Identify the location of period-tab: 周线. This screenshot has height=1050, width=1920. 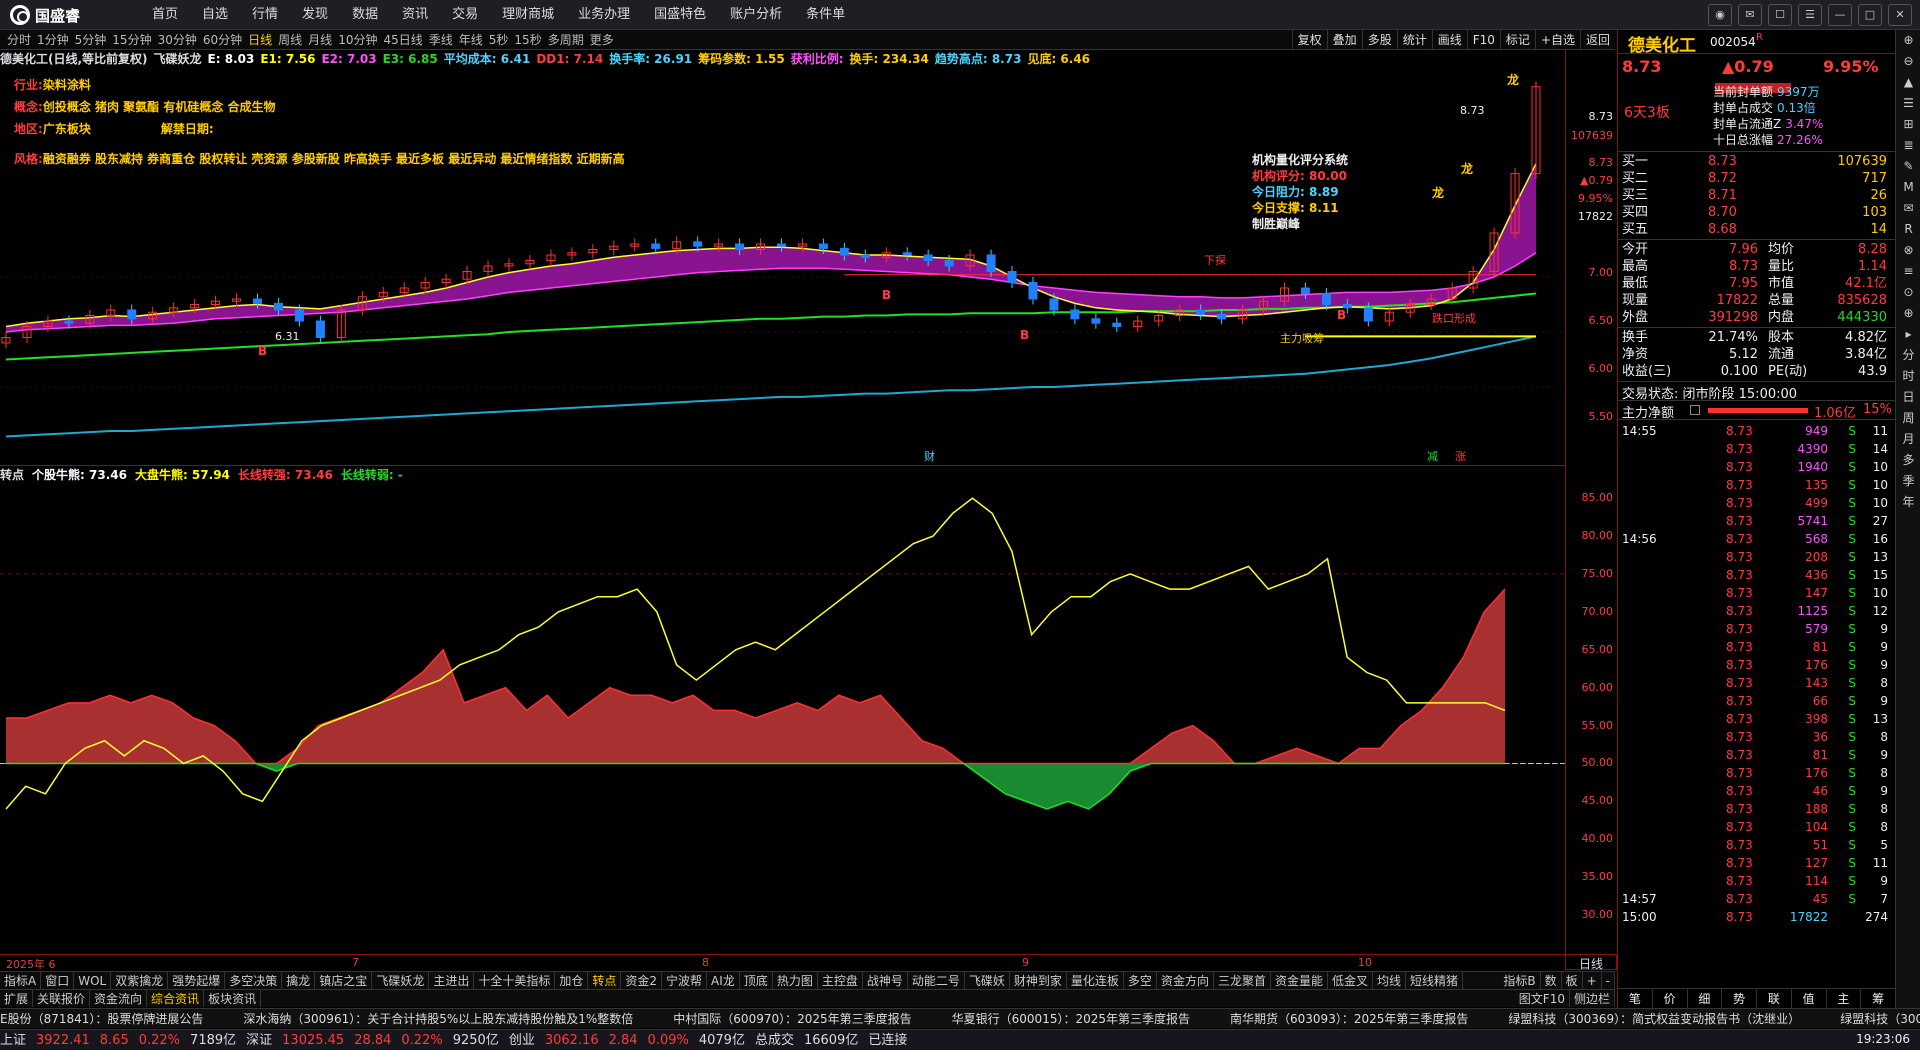
(290, 40).